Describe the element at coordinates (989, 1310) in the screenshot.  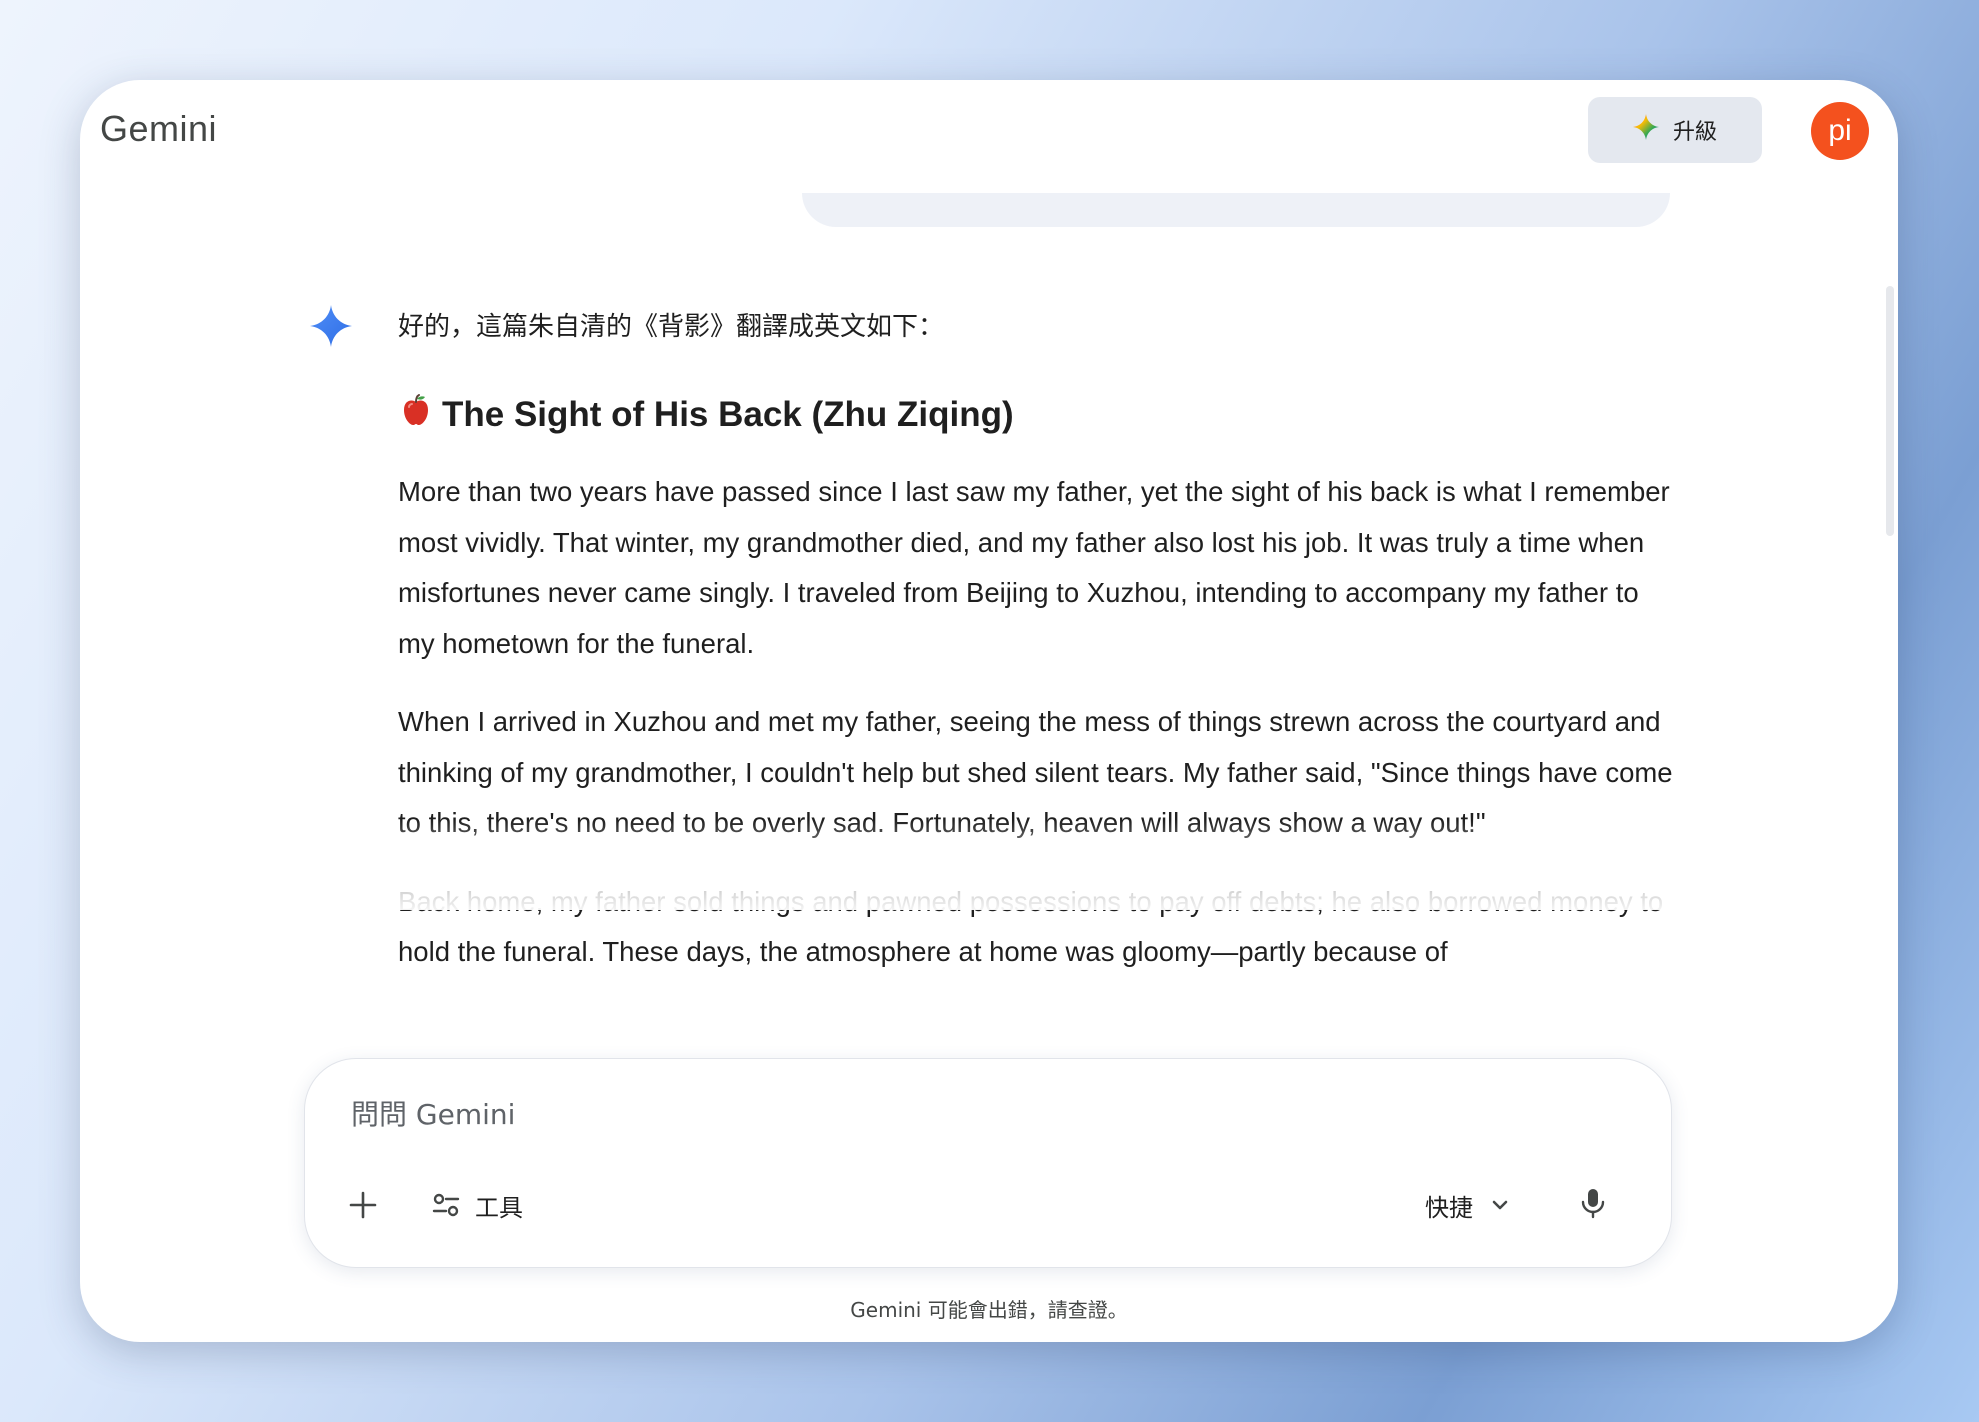
I see `disclaimer-text: Gemini 可能會出錯，請查證。` at that location.